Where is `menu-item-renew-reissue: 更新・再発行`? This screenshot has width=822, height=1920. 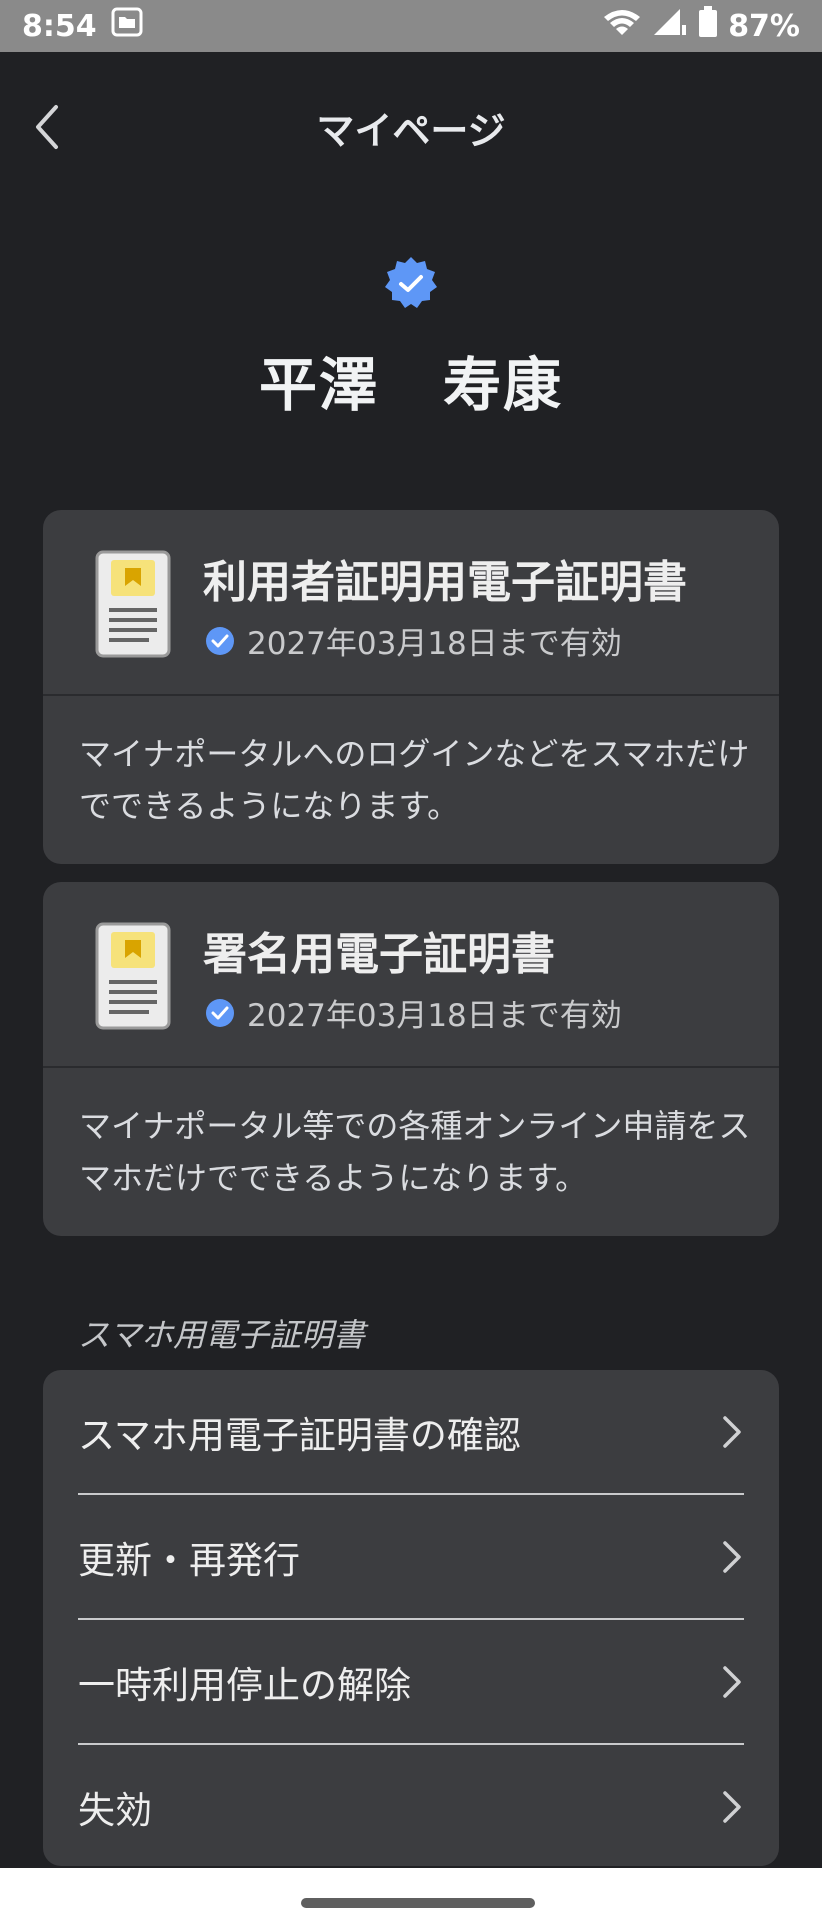 menu-item-renew-reissue: 更新・再発行 is located at coordinates (411, 1557).